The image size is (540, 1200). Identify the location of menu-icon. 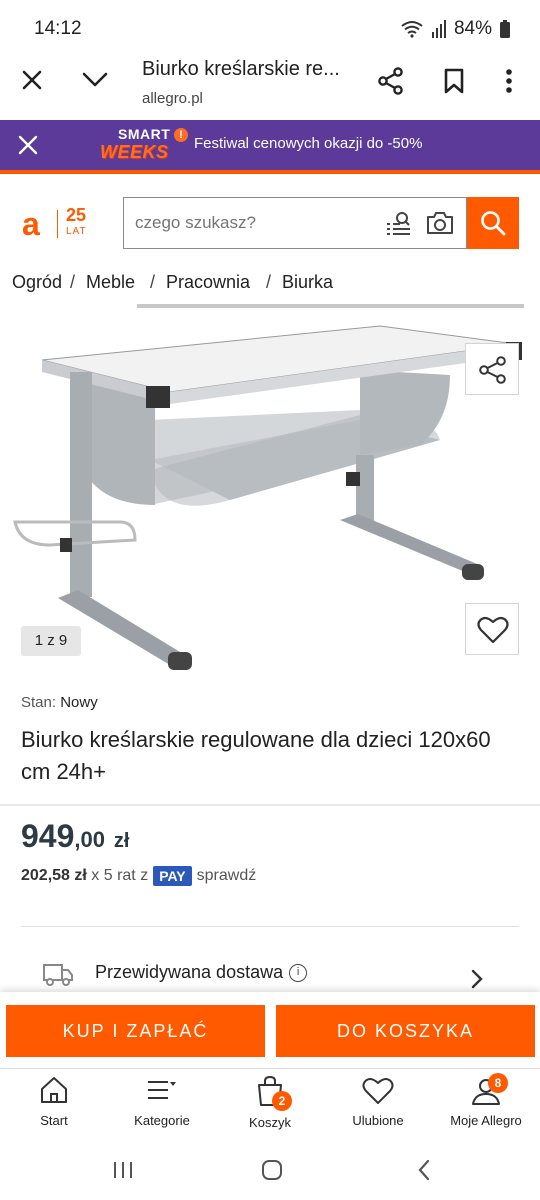
(162, 1090).